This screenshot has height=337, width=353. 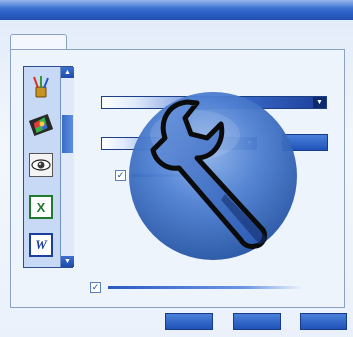 I want to click on application-list: X W ▲ ▼, so click(x=48, y=167).